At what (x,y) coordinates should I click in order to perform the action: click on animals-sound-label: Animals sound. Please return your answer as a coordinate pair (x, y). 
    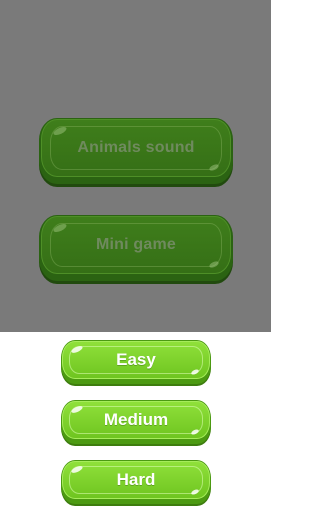
    Looking at the image, I should click on (136, 147).